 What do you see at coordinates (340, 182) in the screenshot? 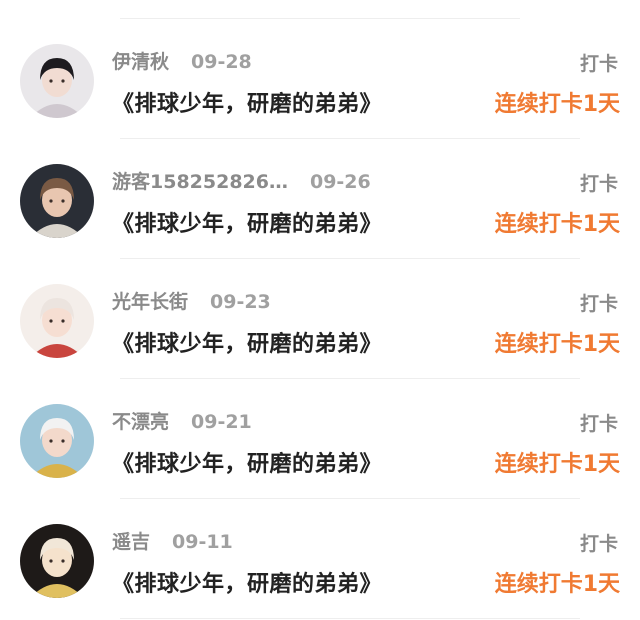
I see `post-date: 09-26` at bounding box center [340, 182].